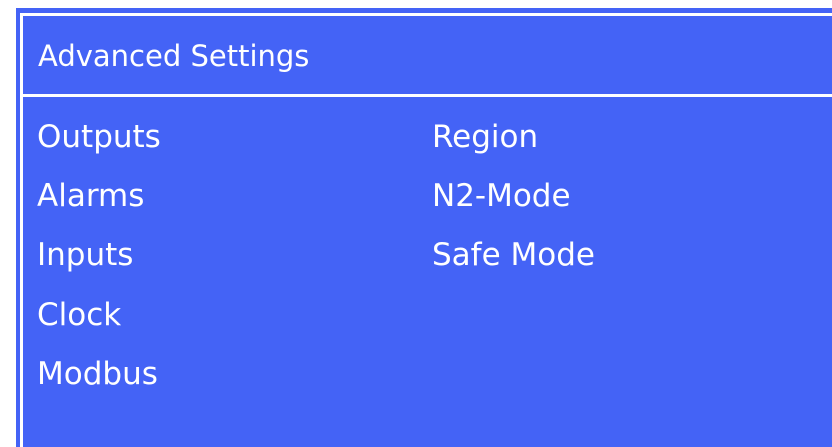 The width and height of the screenshot is (832, 447). What do you see at coordinates (90, 196) in the screenshot?
I see `menu-item-alarms: Alarms` at bounding box center [90, 196].